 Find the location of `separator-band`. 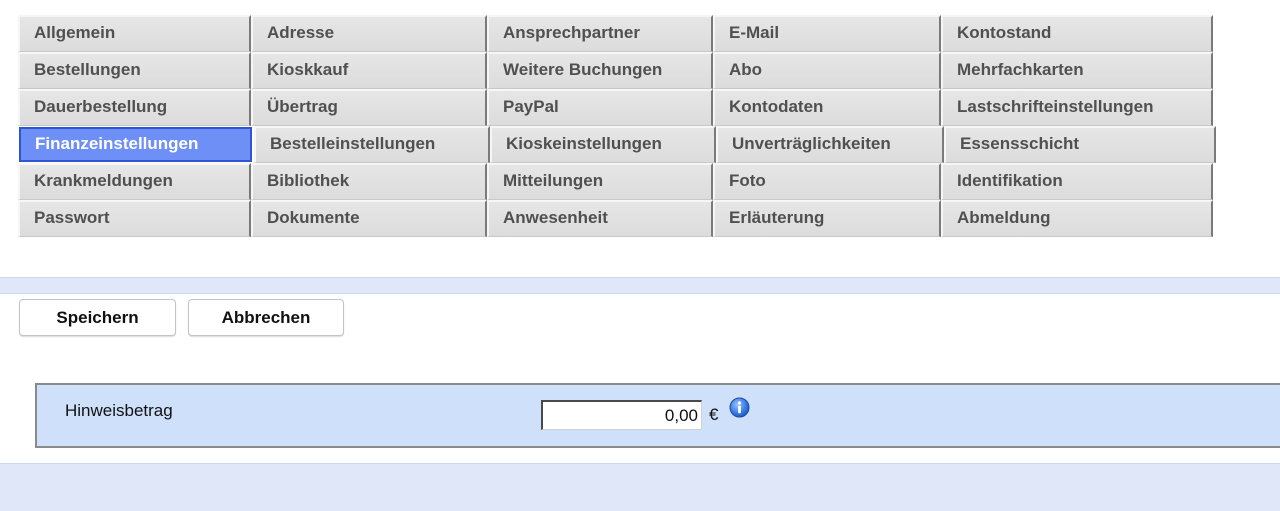

separator-band is located at coordinates (640, 285).